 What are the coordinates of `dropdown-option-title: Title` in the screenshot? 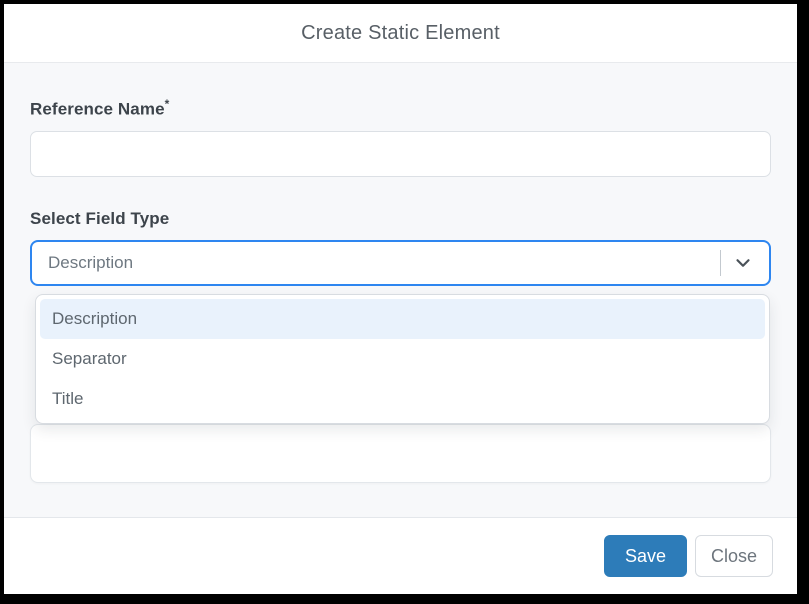 It's located at (402, 399).